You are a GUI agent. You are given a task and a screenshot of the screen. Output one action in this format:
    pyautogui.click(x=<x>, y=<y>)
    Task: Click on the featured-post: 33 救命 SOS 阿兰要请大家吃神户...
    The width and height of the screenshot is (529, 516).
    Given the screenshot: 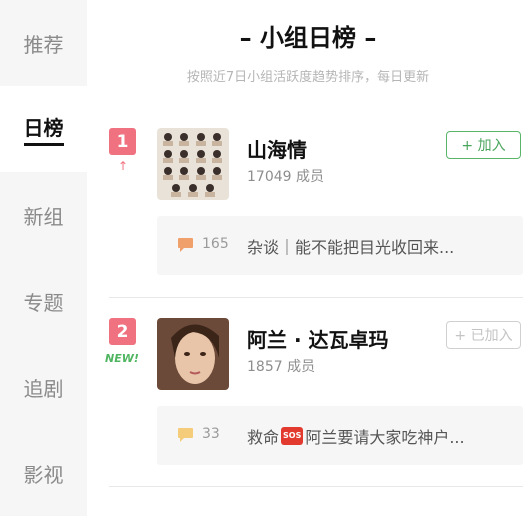 What is the action you would take?
    pyautogui.click(x=340, y=435)
    